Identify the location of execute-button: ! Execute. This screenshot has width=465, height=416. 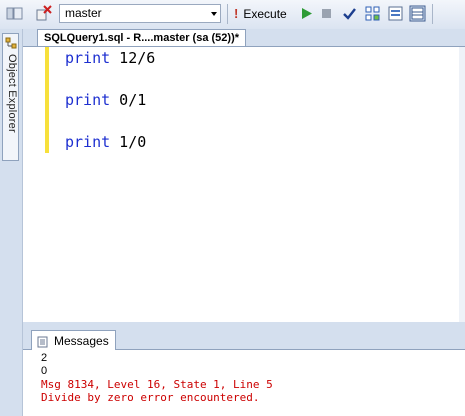
(260, 14).